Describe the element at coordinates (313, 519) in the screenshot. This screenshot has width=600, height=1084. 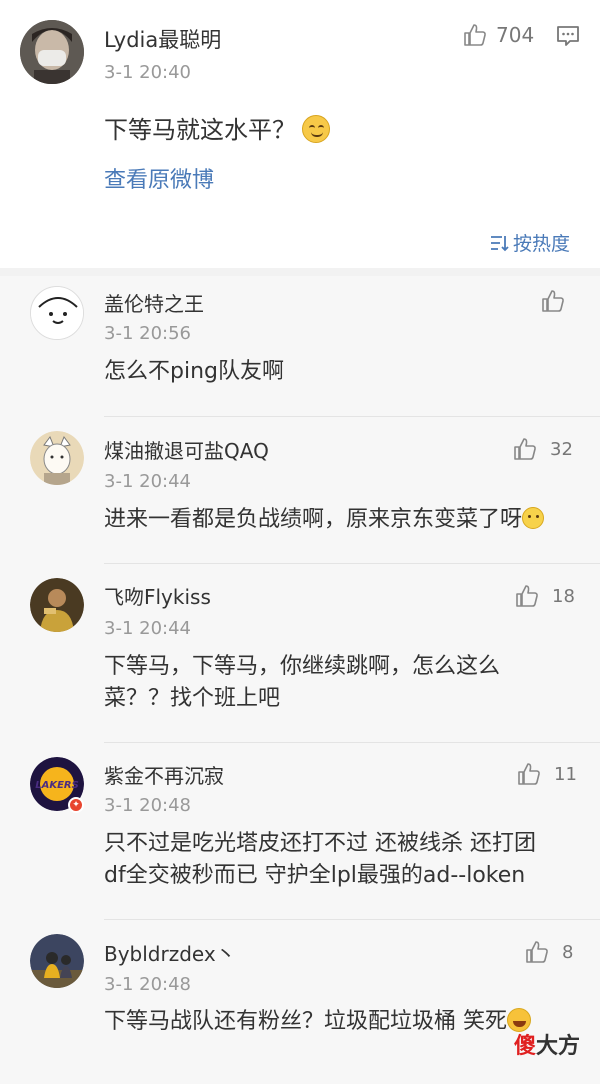
I see `comment-text-content: 进来一看都是负战绩啊，原来京东变菜了呀` at that location.